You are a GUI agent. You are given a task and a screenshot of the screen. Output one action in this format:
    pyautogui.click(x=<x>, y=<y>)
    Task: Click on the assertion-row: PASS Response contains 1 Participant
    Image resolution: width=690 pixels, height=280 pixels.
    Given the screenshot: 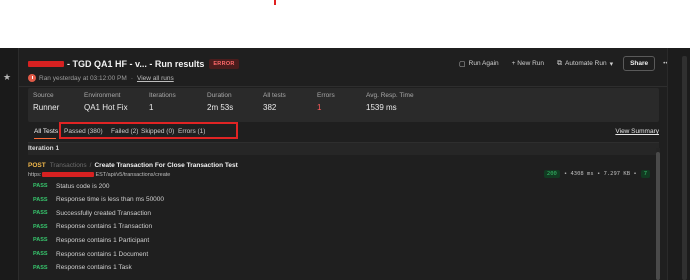 What is the action you would take?
    pyautogui.click(x=91, y=240)
    